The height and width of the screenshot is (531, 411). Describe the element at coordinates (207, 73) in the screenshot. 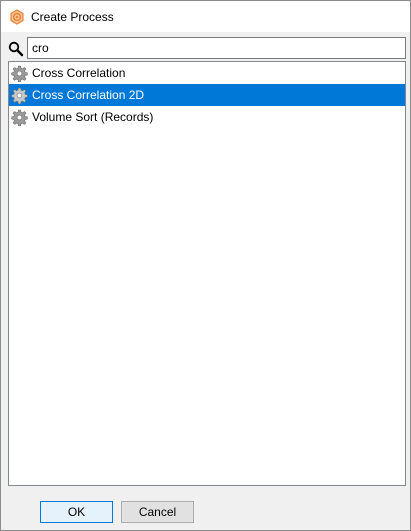

I see `list-item: Cross Correlation` at that location.